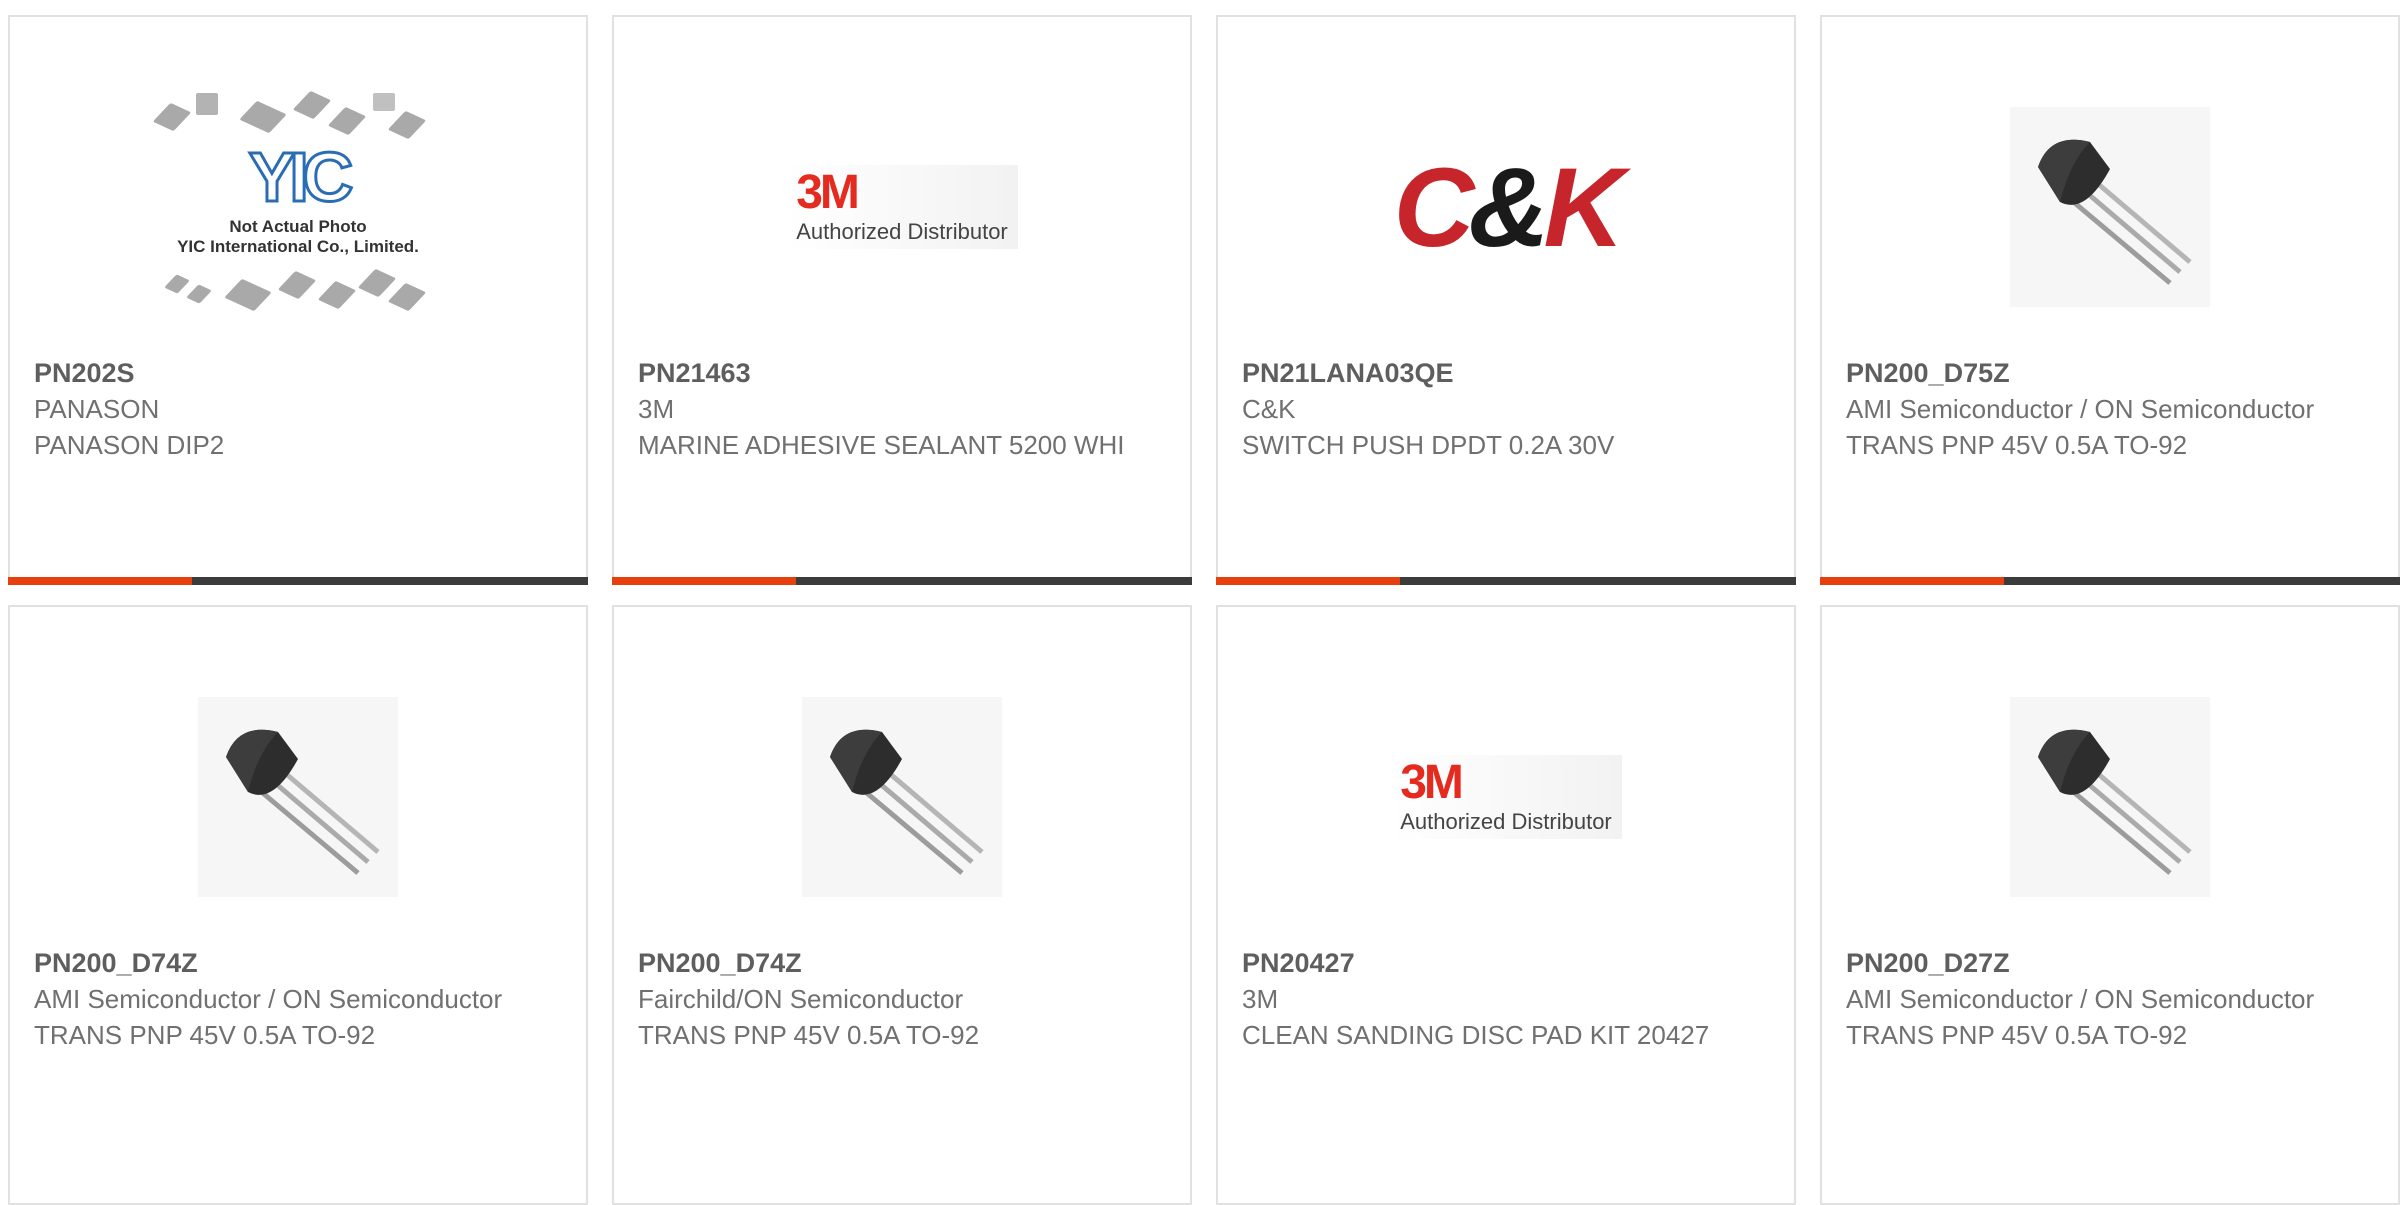  I want to click on part-number: PN21LANA03QE, so click(1506, 373).